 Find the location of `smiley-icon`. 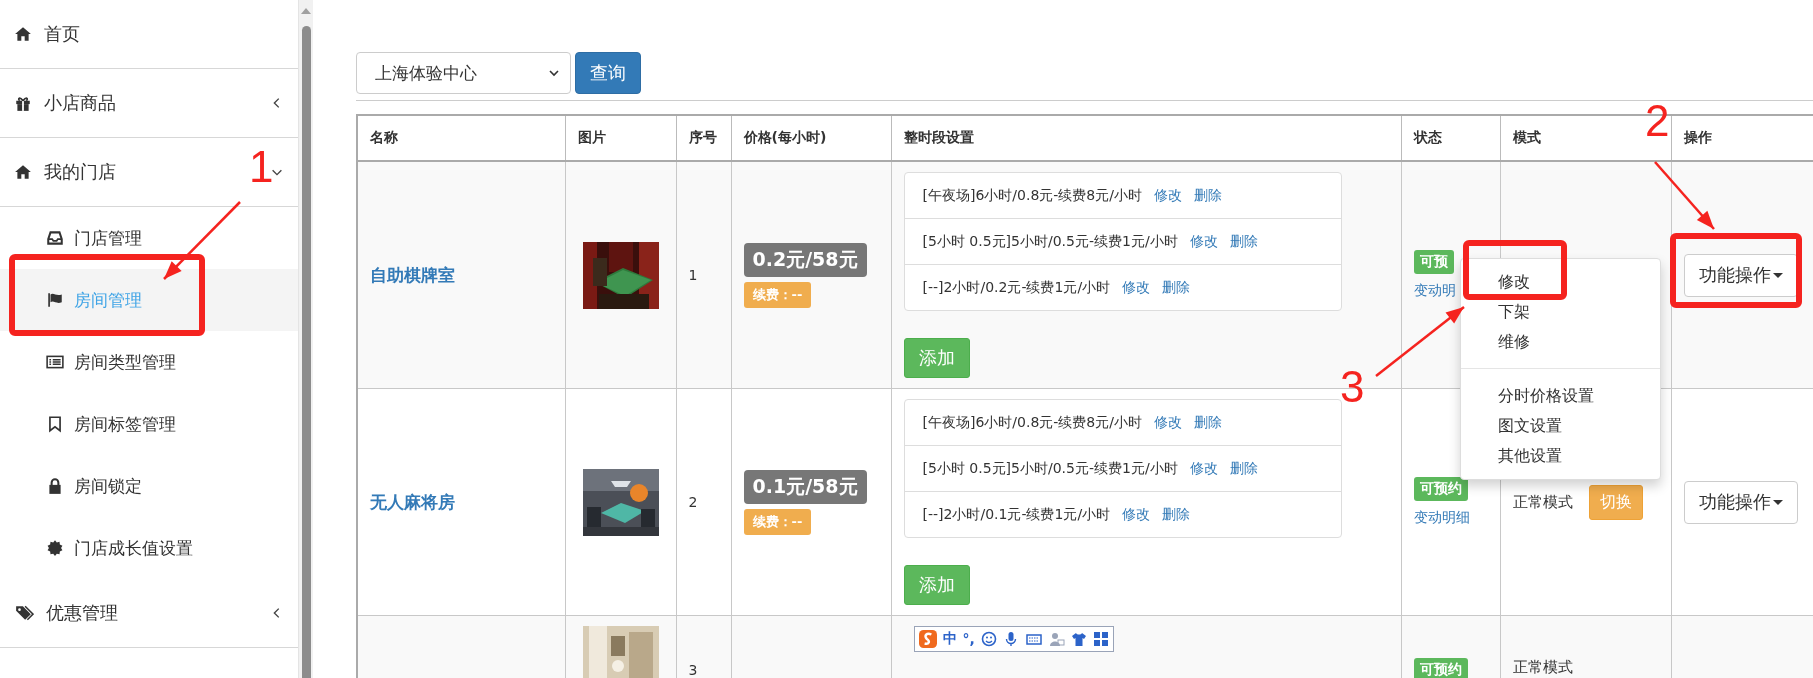

smiley-icon is located at coordinates (988, 639).